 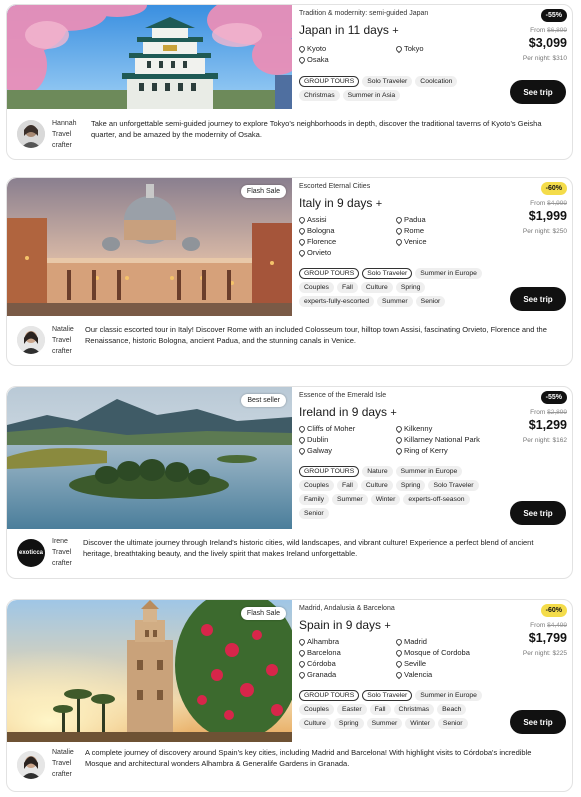 I want to click on trip-image-italy: Flash Sale, so click(x=149, y=247).